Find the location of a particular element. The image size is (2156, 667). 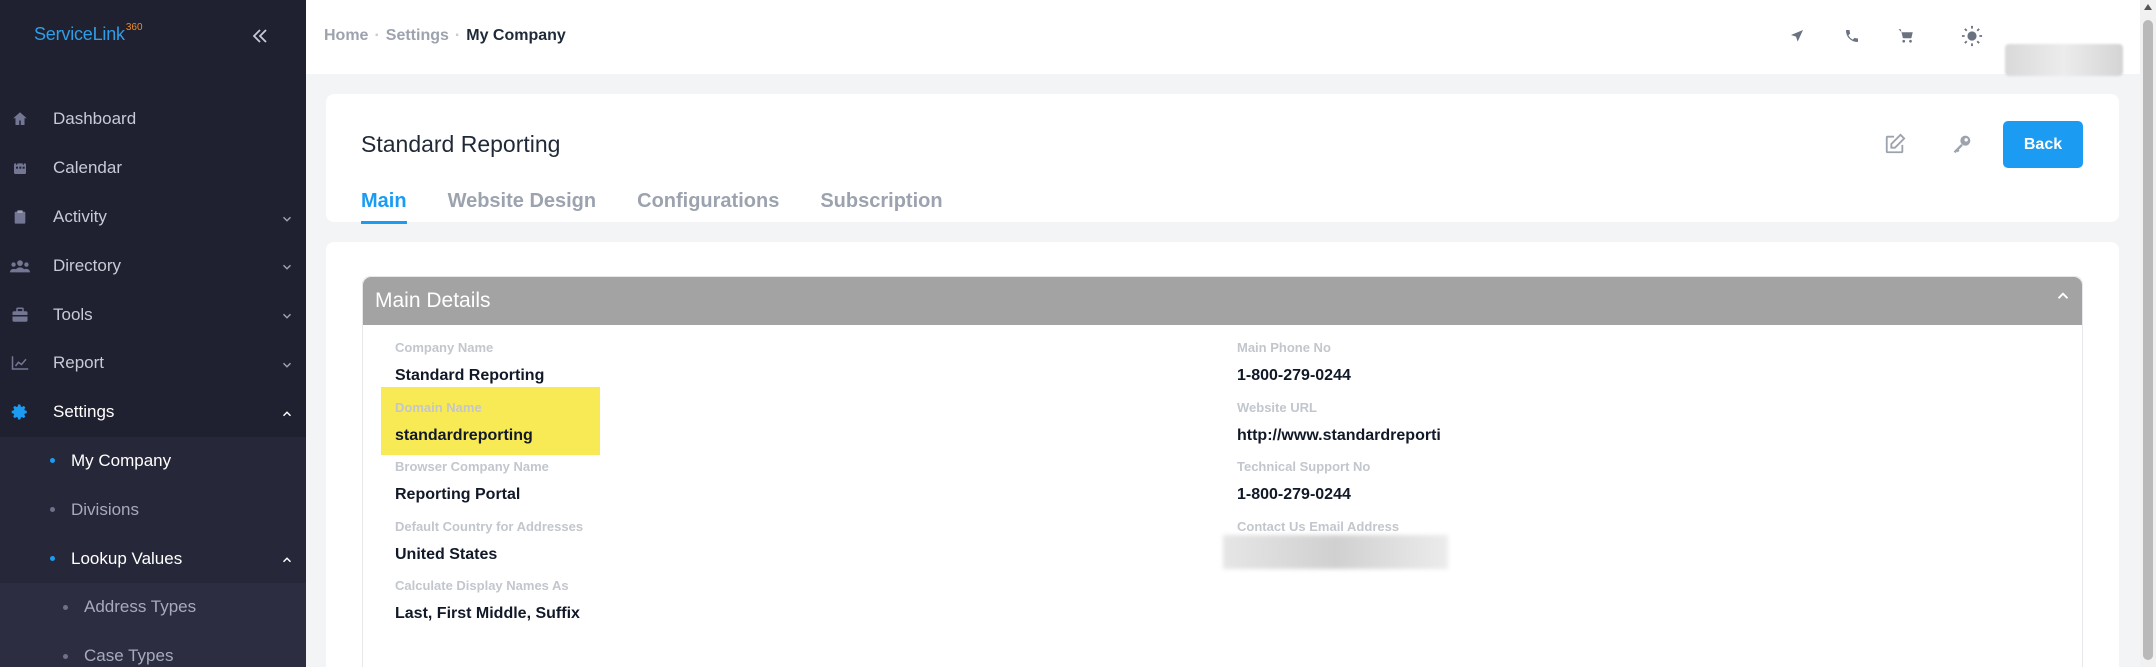

sidebar-item-label: Settings is located at coordinates (84, 412).